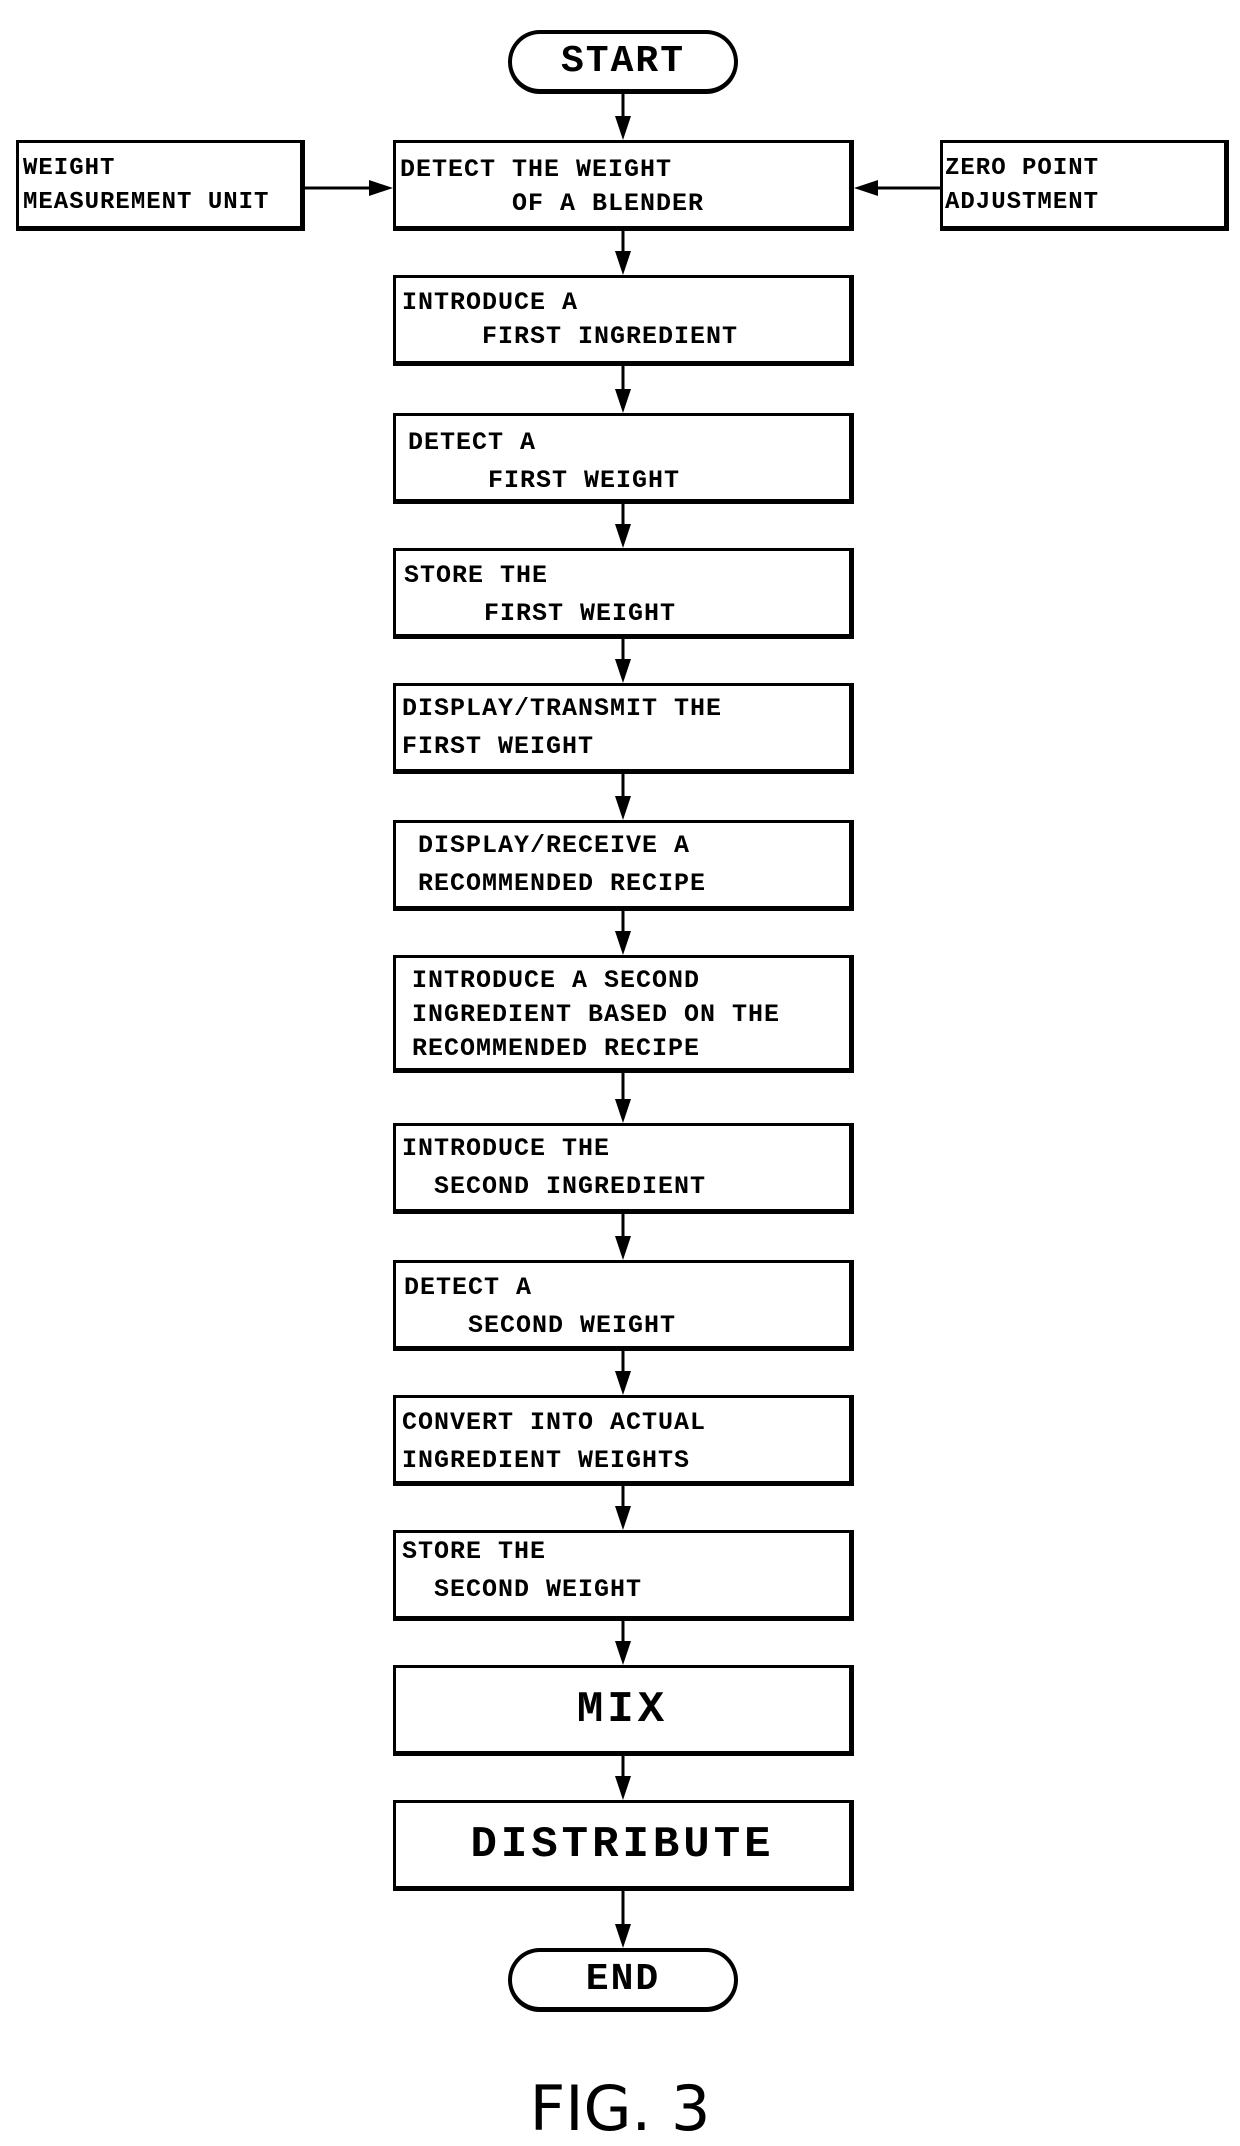 This screenshot has width=1240, height=2146. What do you see at coordinates (1084, 185) in the screenshot?
I see `zero-point-adjustment-box: ZERO POINT ADJUSTMENT` at bounding box center [1084, 185].